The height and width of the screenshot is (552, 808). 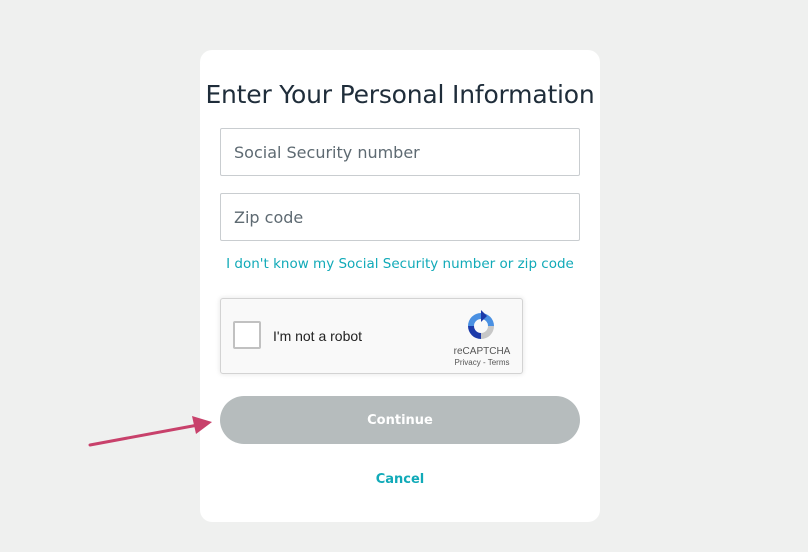 I want to click on ssn-input, so click(x=400, y=152).